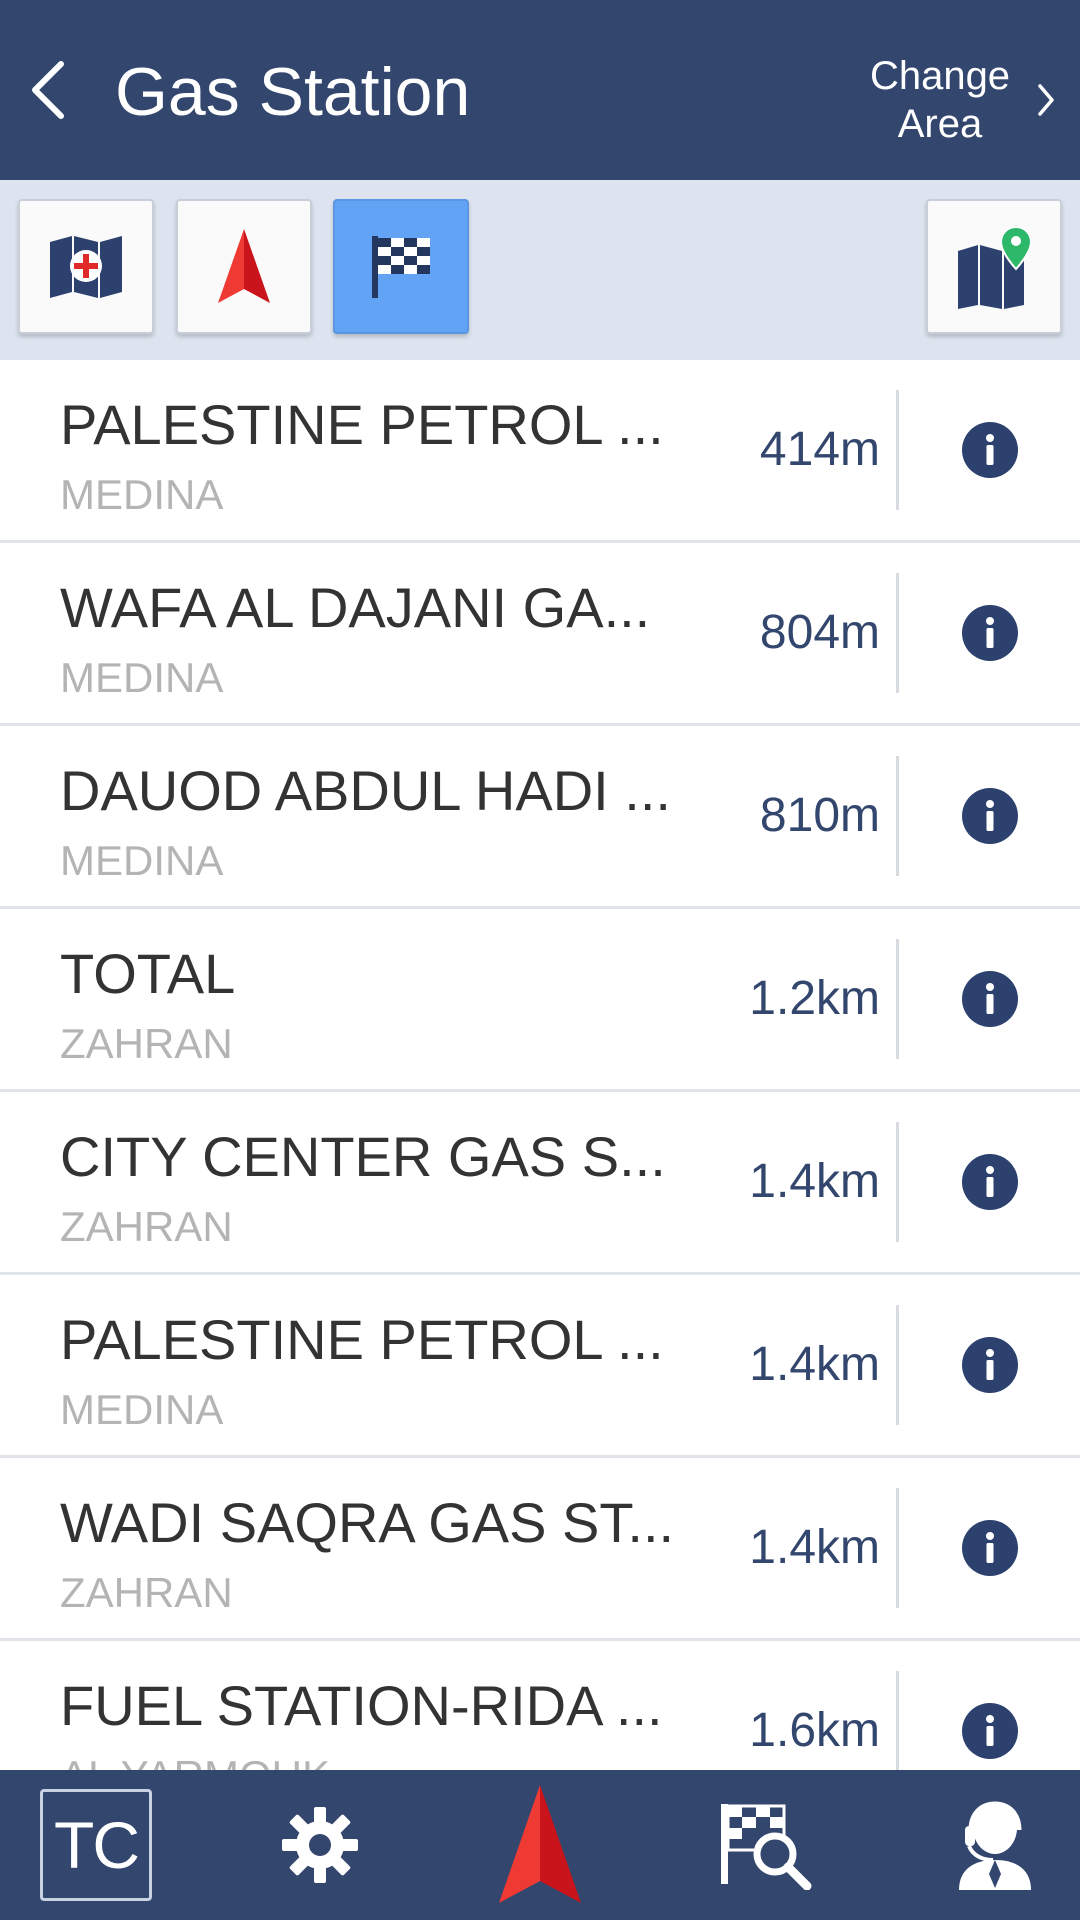  I want to click on back-button, so click(47, 90).